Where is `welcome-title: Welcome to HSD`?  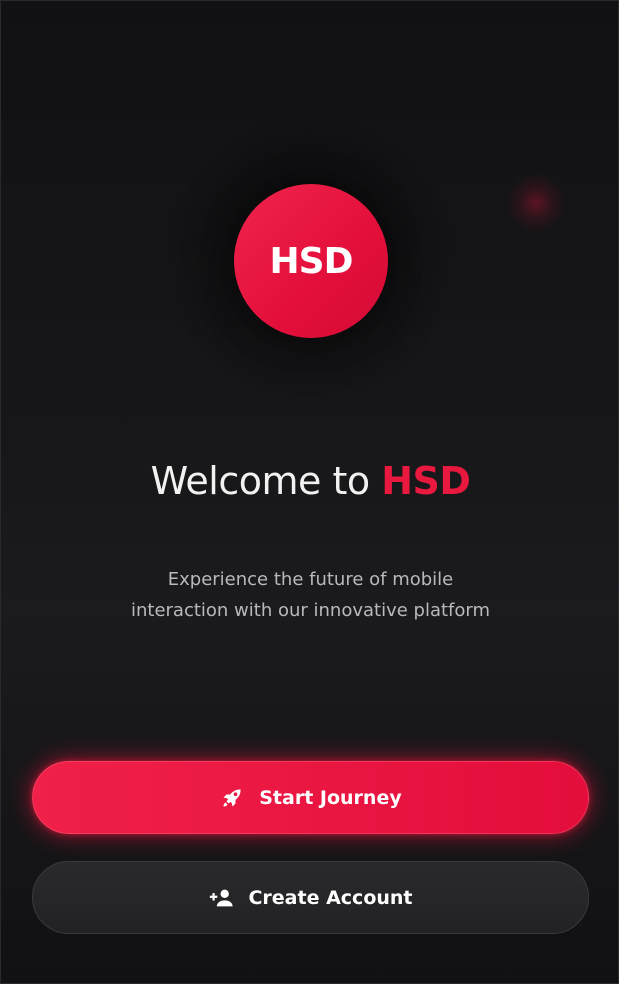 welcome-title: Welcome to HSD is located at coordinates (309, 481).